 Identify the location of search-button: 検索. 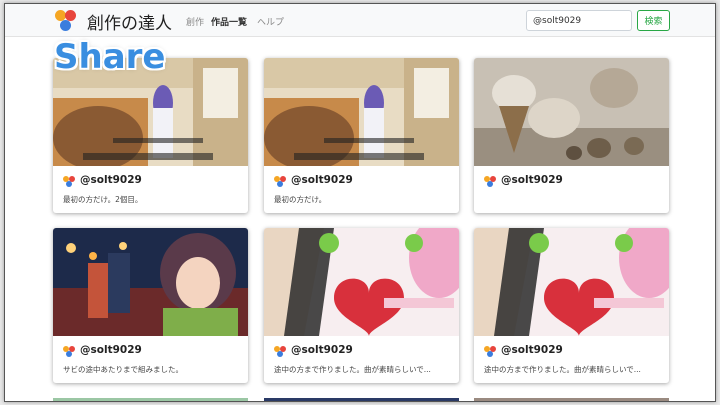
(653, 20).